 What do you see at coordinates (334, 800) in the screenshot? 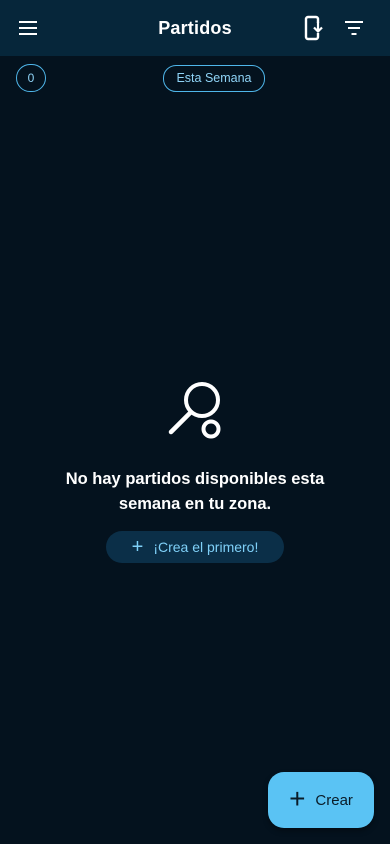
I see `create-fab-label: Crear` at bounding box center [334, 800].